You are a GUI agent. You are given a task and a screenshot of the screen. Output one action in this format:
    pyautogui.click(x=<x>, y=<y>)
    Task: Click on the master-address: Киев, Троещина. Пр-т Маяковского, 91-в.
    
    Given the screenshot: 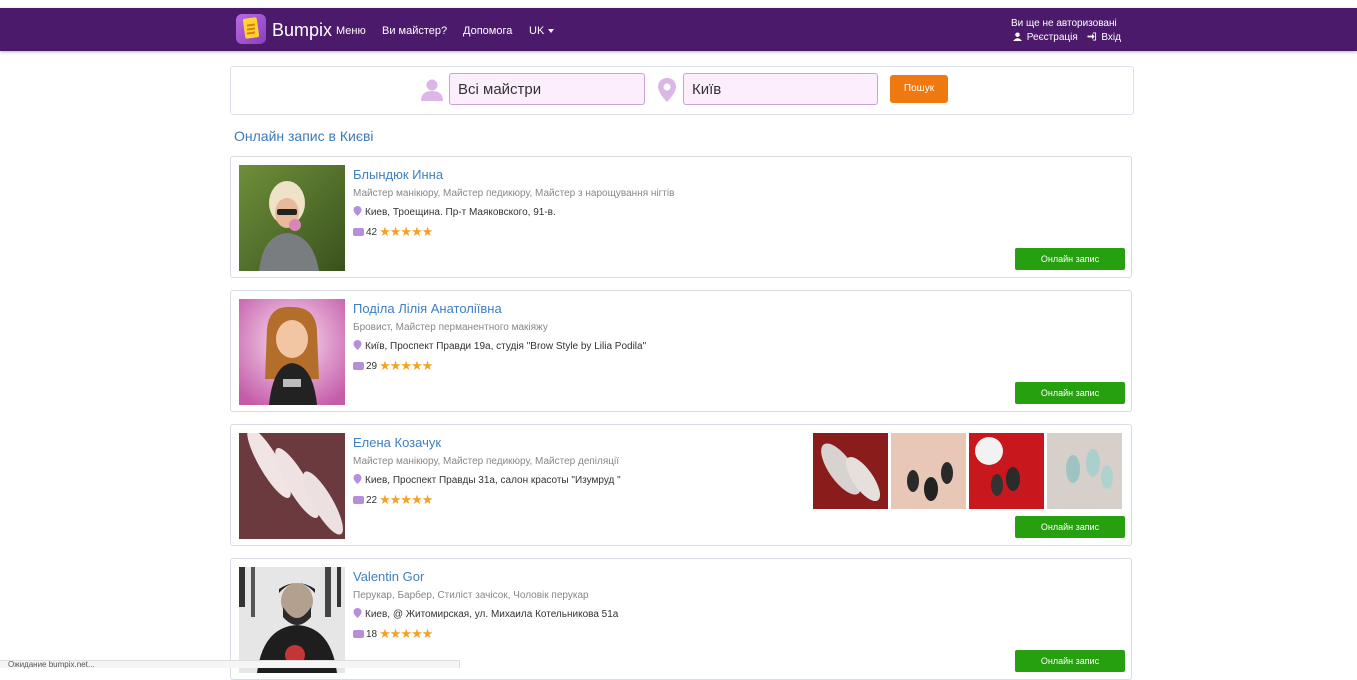 What is the action you would take?
    pyautogui.click(x=454, y=212)
    